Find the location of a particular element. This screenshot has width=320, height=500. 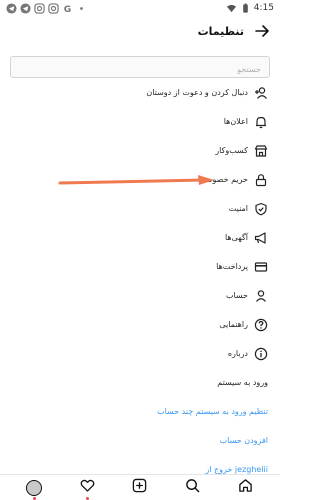

menu-item-payments: پرداخت‌ها is located at coordinates (140, 266).